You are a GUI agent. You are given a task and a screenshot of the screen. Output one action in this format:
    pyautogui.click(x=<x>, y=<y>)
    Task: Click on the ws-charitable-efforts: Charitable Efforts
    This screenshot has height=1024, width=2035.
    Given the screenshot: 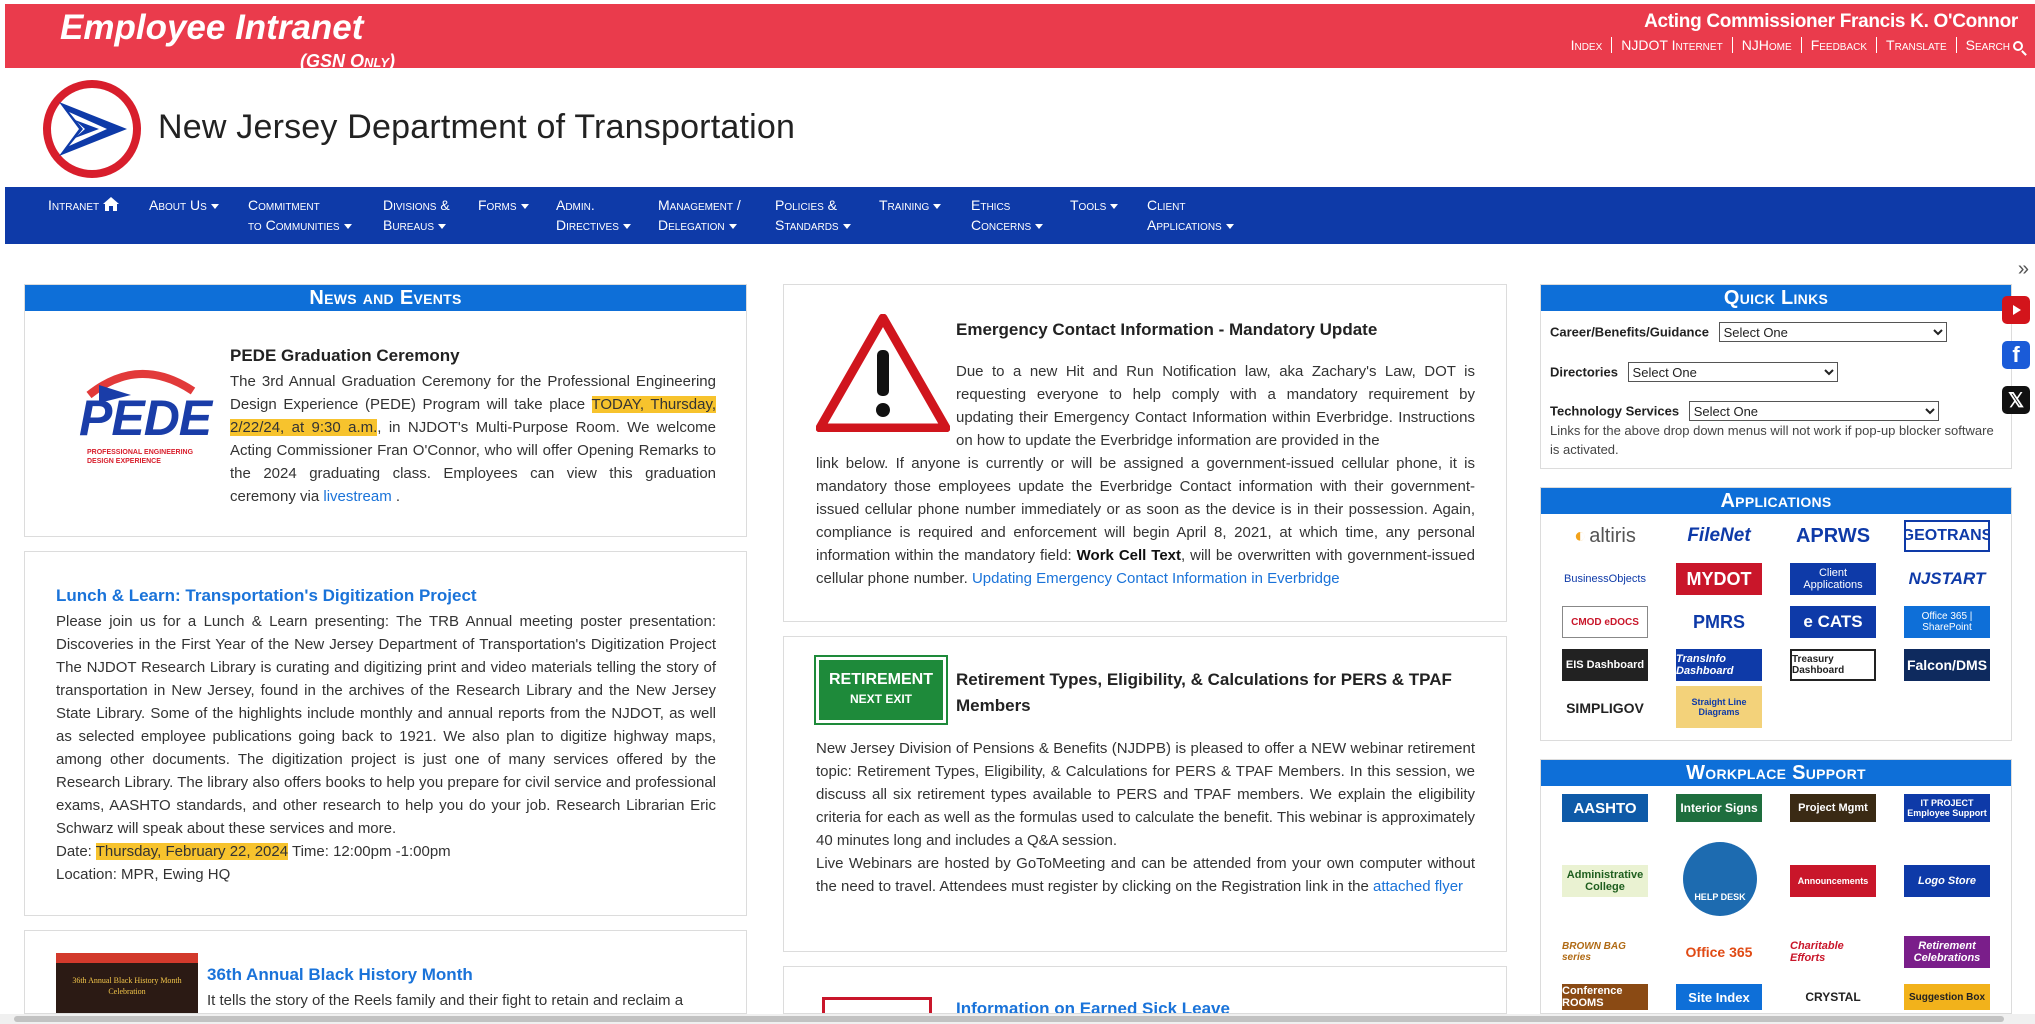 What is the action you would take?
    pyautogui.click(x=1833, y=952)
    